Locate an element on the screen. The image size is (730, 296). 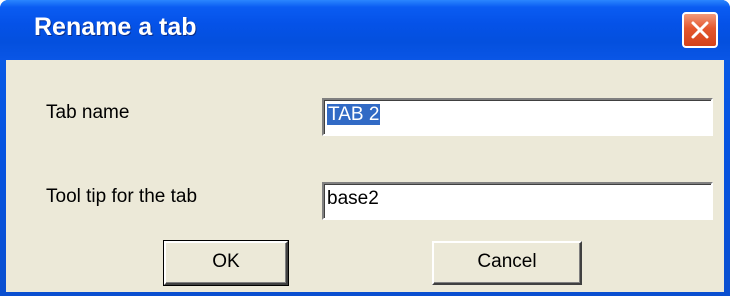
close-icon is located at coordinates (700, 30).